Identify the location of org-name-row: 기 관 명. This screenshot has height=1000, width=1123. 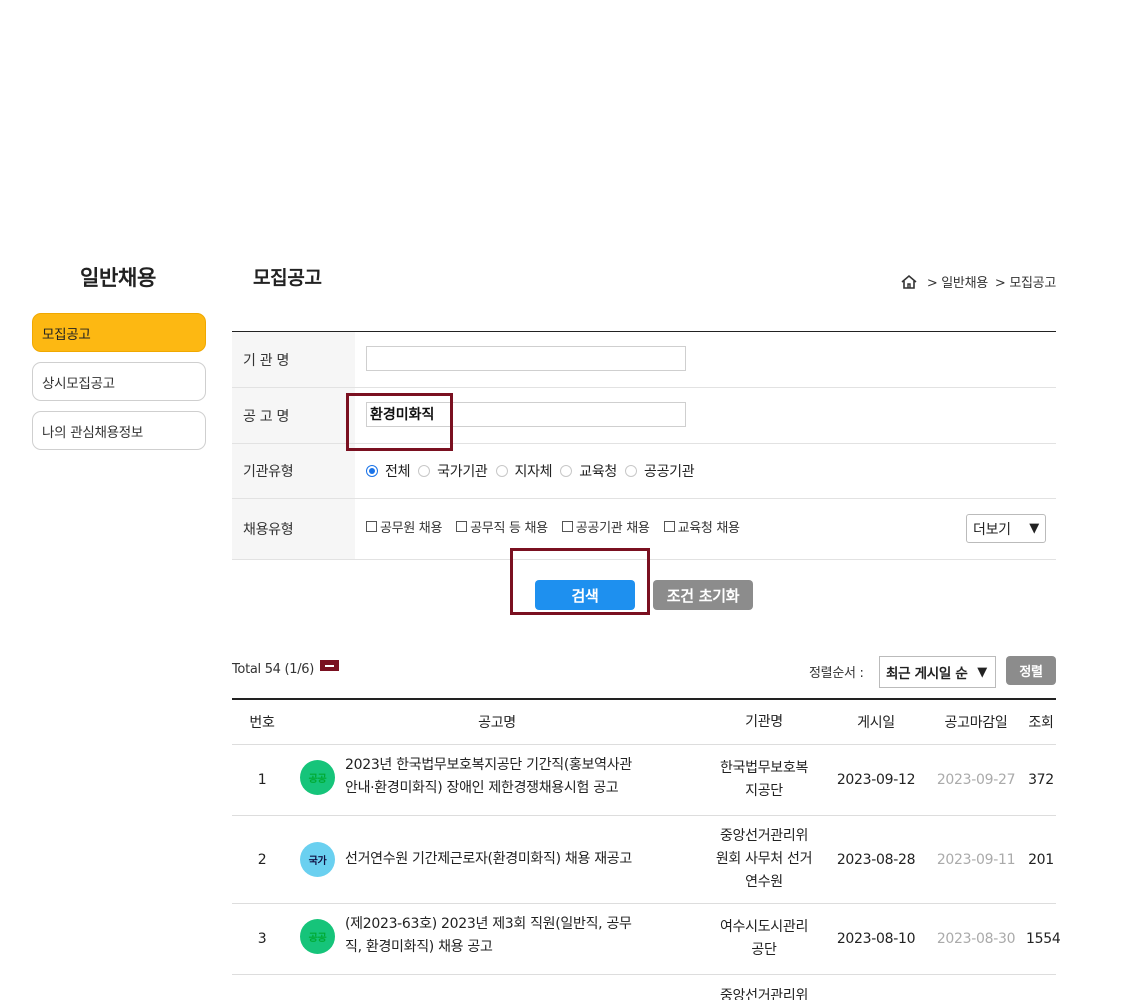
(644, 360).